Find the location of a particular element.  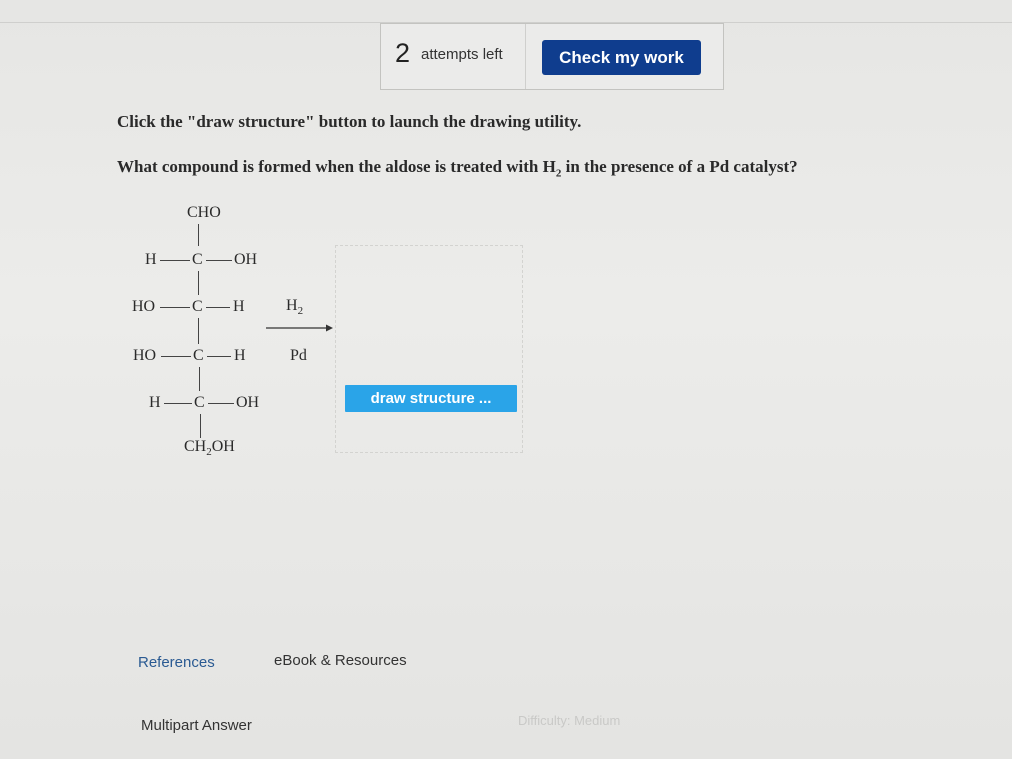

ch2oh-group: CH2OH is located at coordinates (209, 448).